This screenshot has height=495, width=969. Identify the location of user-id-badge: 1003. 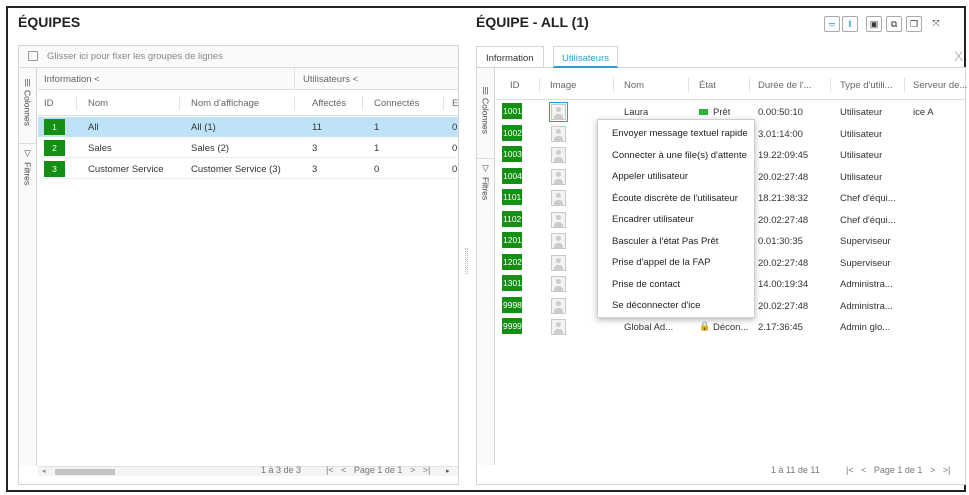
(512, 154).